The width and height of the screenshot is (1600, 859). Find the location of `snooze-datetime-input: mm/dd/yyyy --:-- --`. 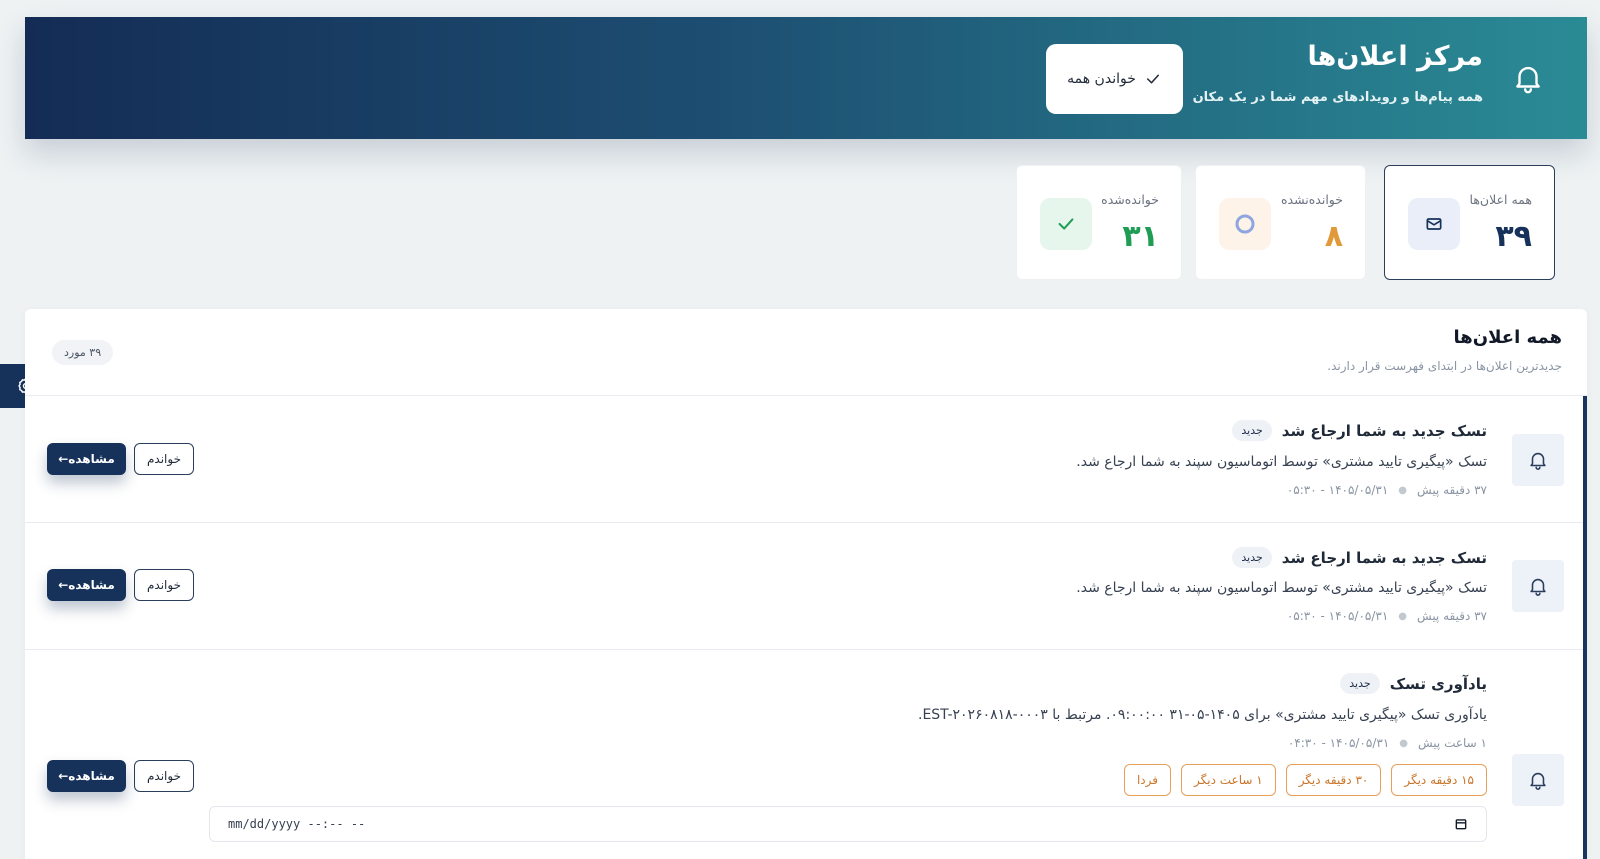

snooze-datetime-input: mm/dd/yyyy --:-- -- is located at coordinates (848, 824).